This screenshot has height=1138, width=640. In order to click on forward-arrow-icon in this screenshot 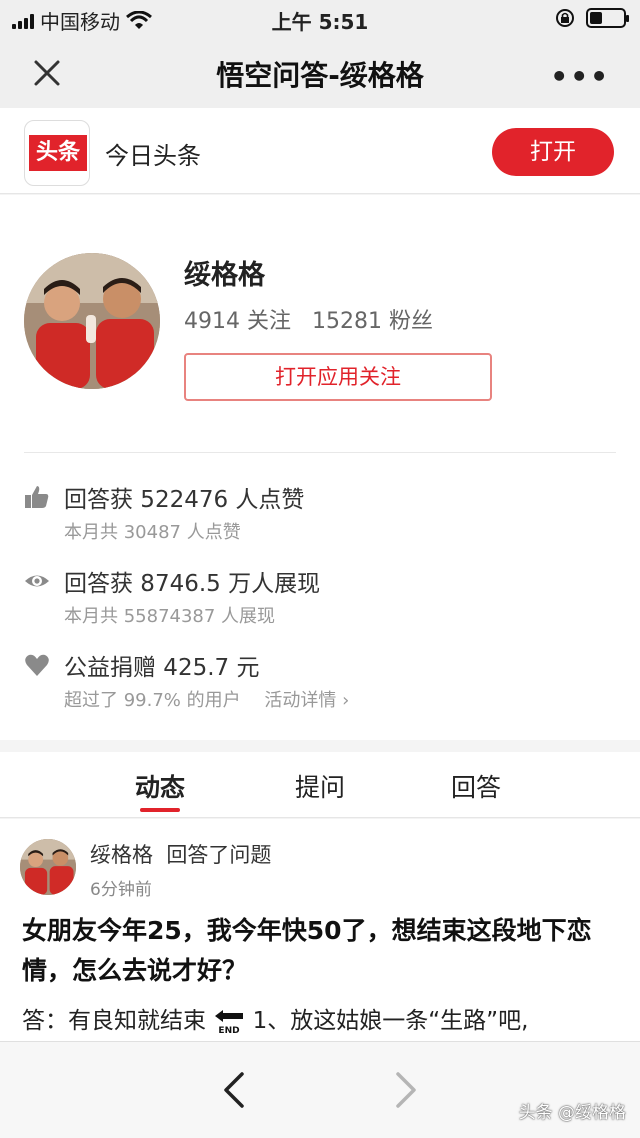, I will do `click(406, 1090)`.